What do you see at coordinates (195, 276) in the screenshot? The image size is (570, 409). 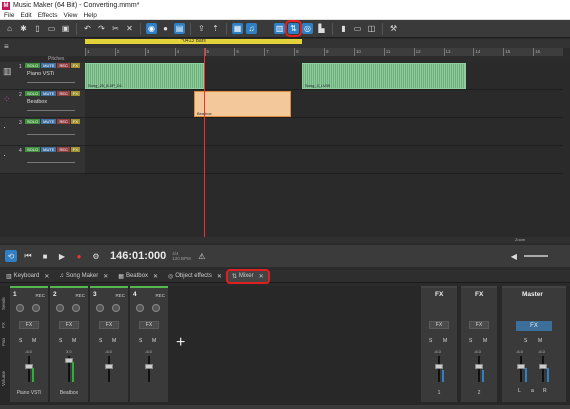 I see `tab-object-effects: ◎ Object effects ✕` at bounding box center [195, 276].